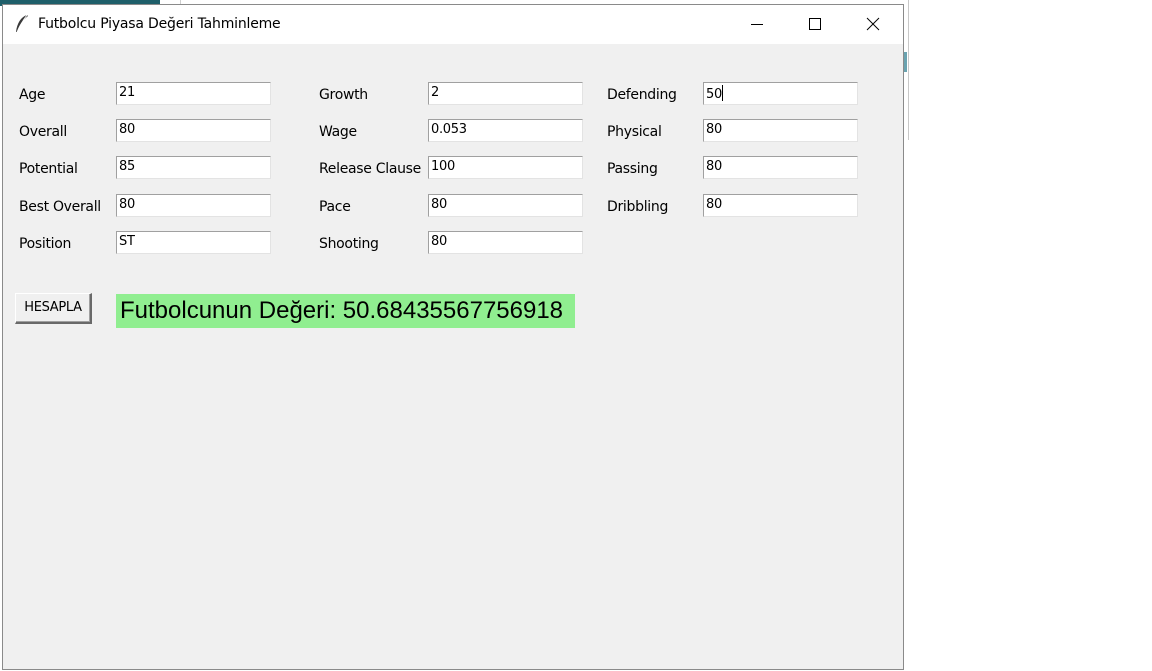 This screenshot has width=1152, height=671. I want to click on passing-input: 80, so click(780, 167).